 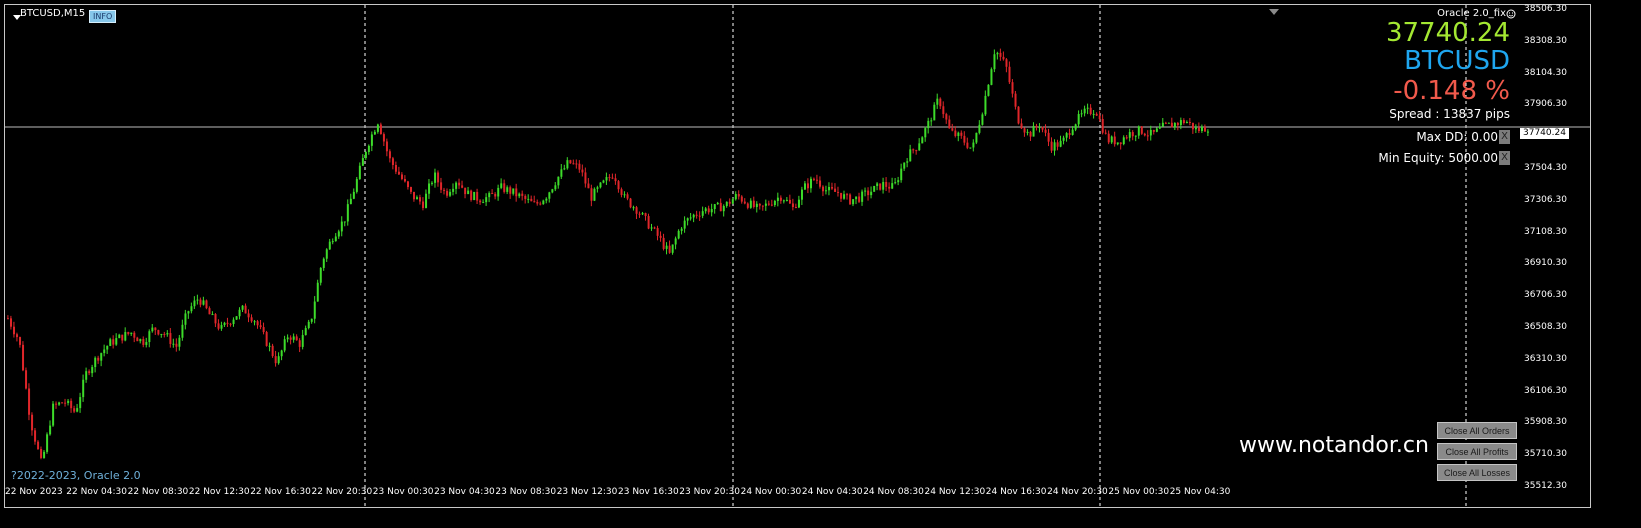 I want to click on price-tick-label: 36310.30, so click(x=1545, y=358).